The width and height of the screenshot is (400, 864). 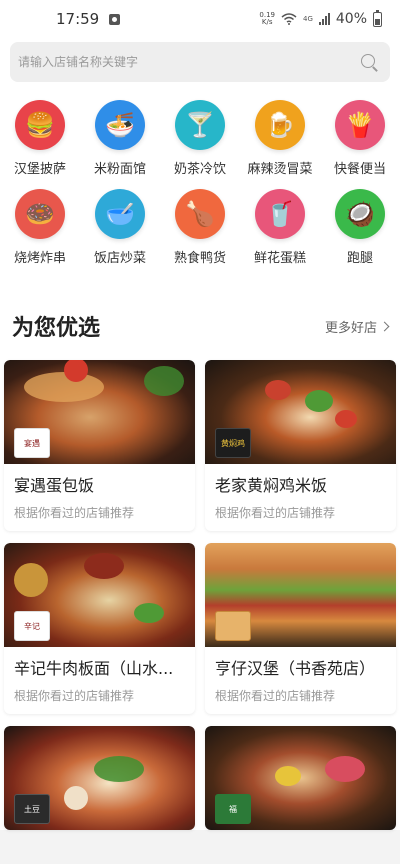 I want to click on category-restaurant: 🥣 饭店炒菜, so click(x=120, y=227).